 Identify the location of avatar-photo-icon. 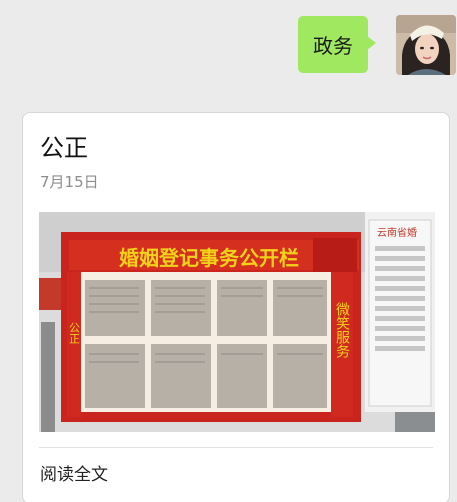
(426, 45).